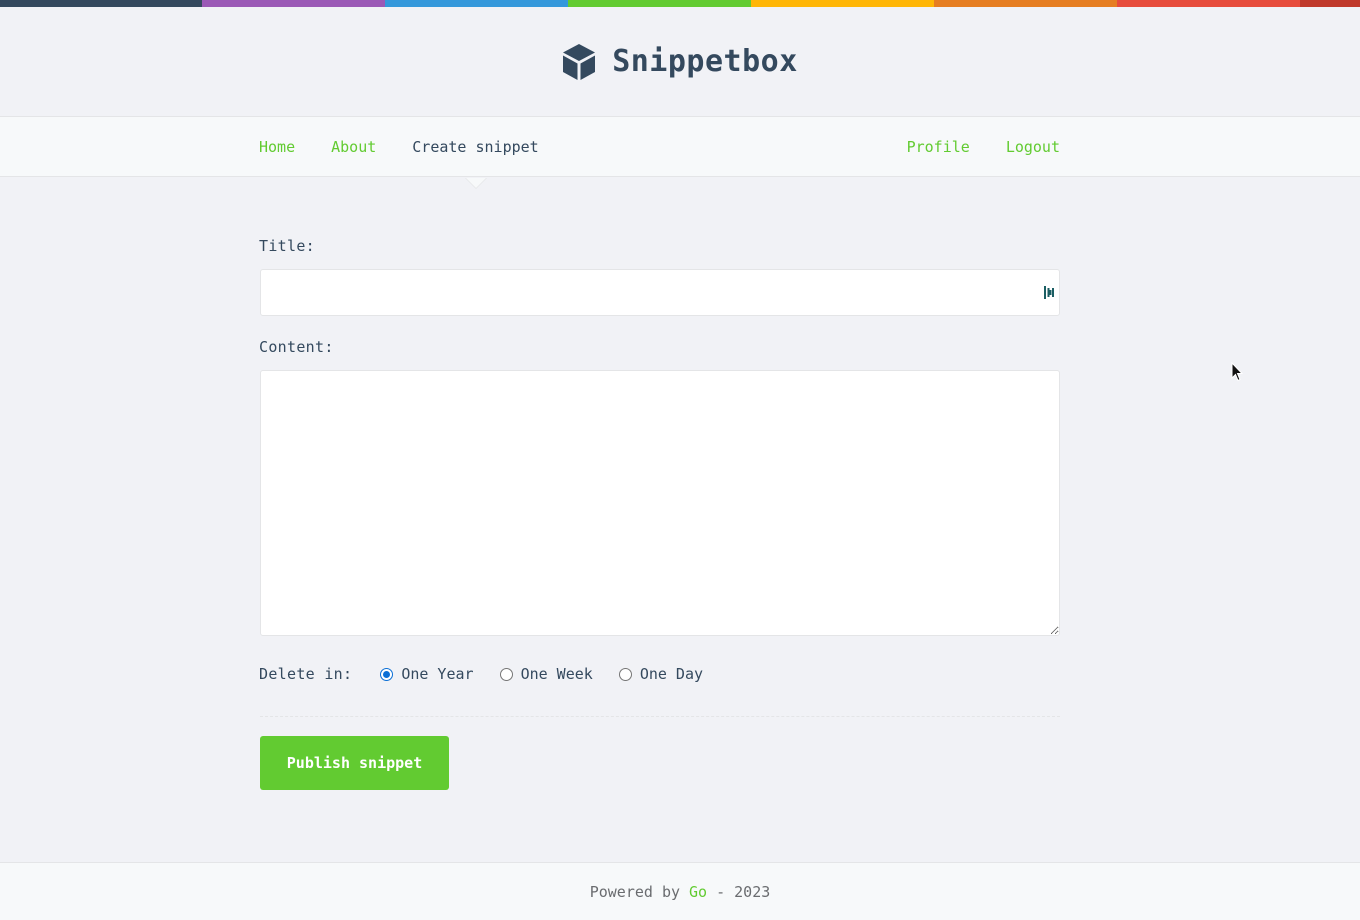  I want to click on site-header: Snippetbox, so click(680, 61).